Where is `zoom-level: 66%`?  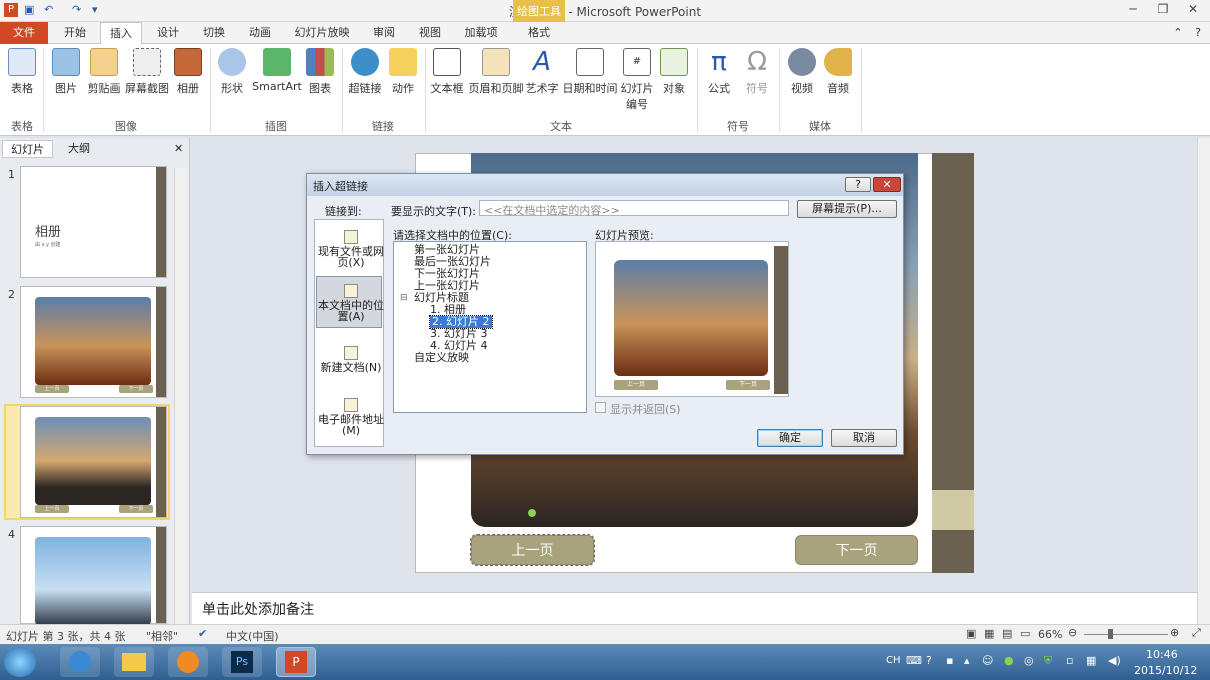 zoom-level: 66% is located at coordinates (1050, 634).